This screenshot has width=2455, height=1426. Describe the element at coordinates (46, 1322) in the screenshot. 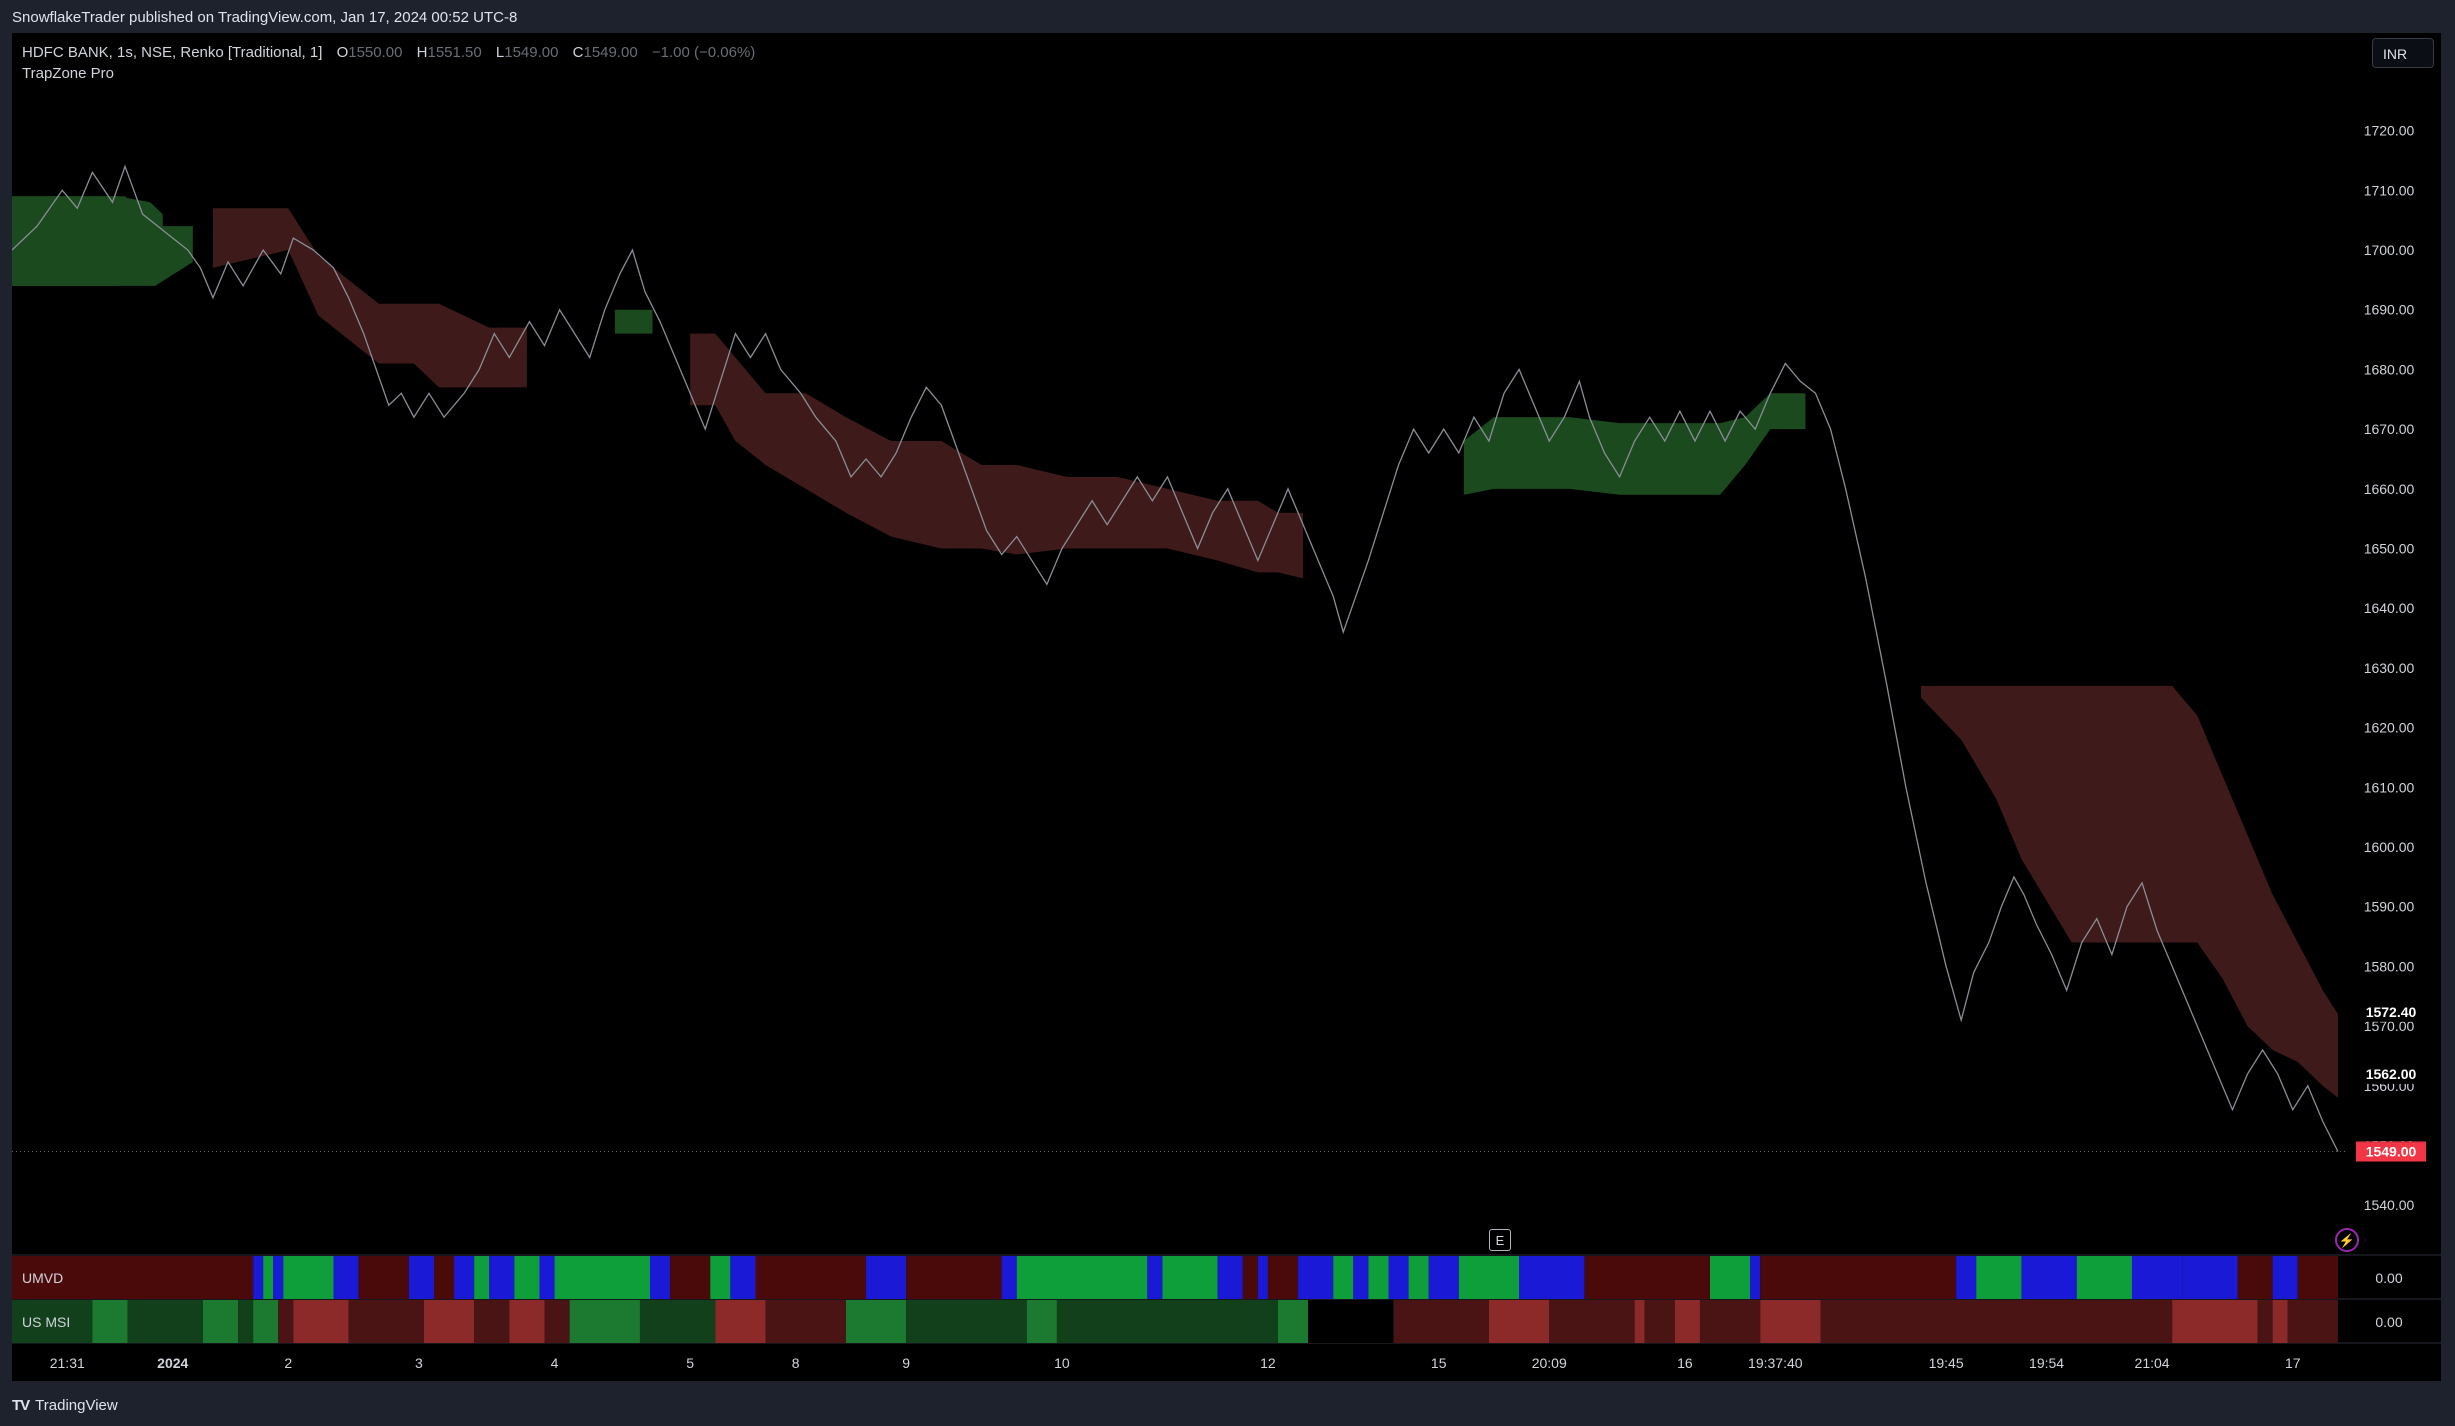

I see `us-msi-pane-label: US MSI` at that location.